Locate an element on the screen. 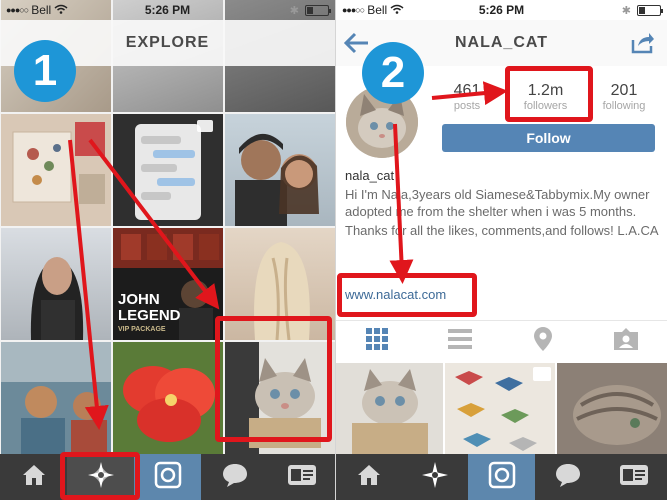 This screenshot has height=500, width=667. highlight-website is located at coordinates (407, 295).